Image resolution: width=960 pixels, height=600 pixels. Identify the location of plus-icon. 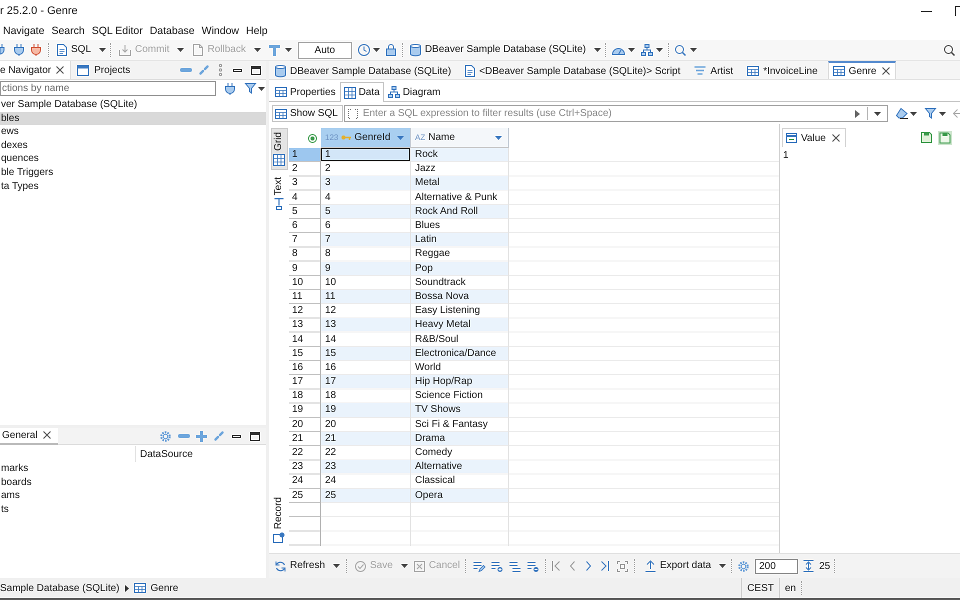
(201, 436).